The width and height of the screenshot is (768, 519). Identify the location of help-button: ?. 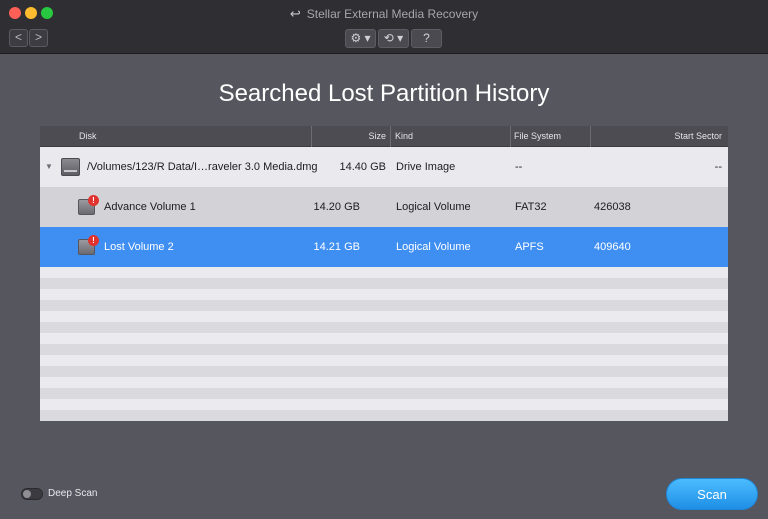
(426, 38).